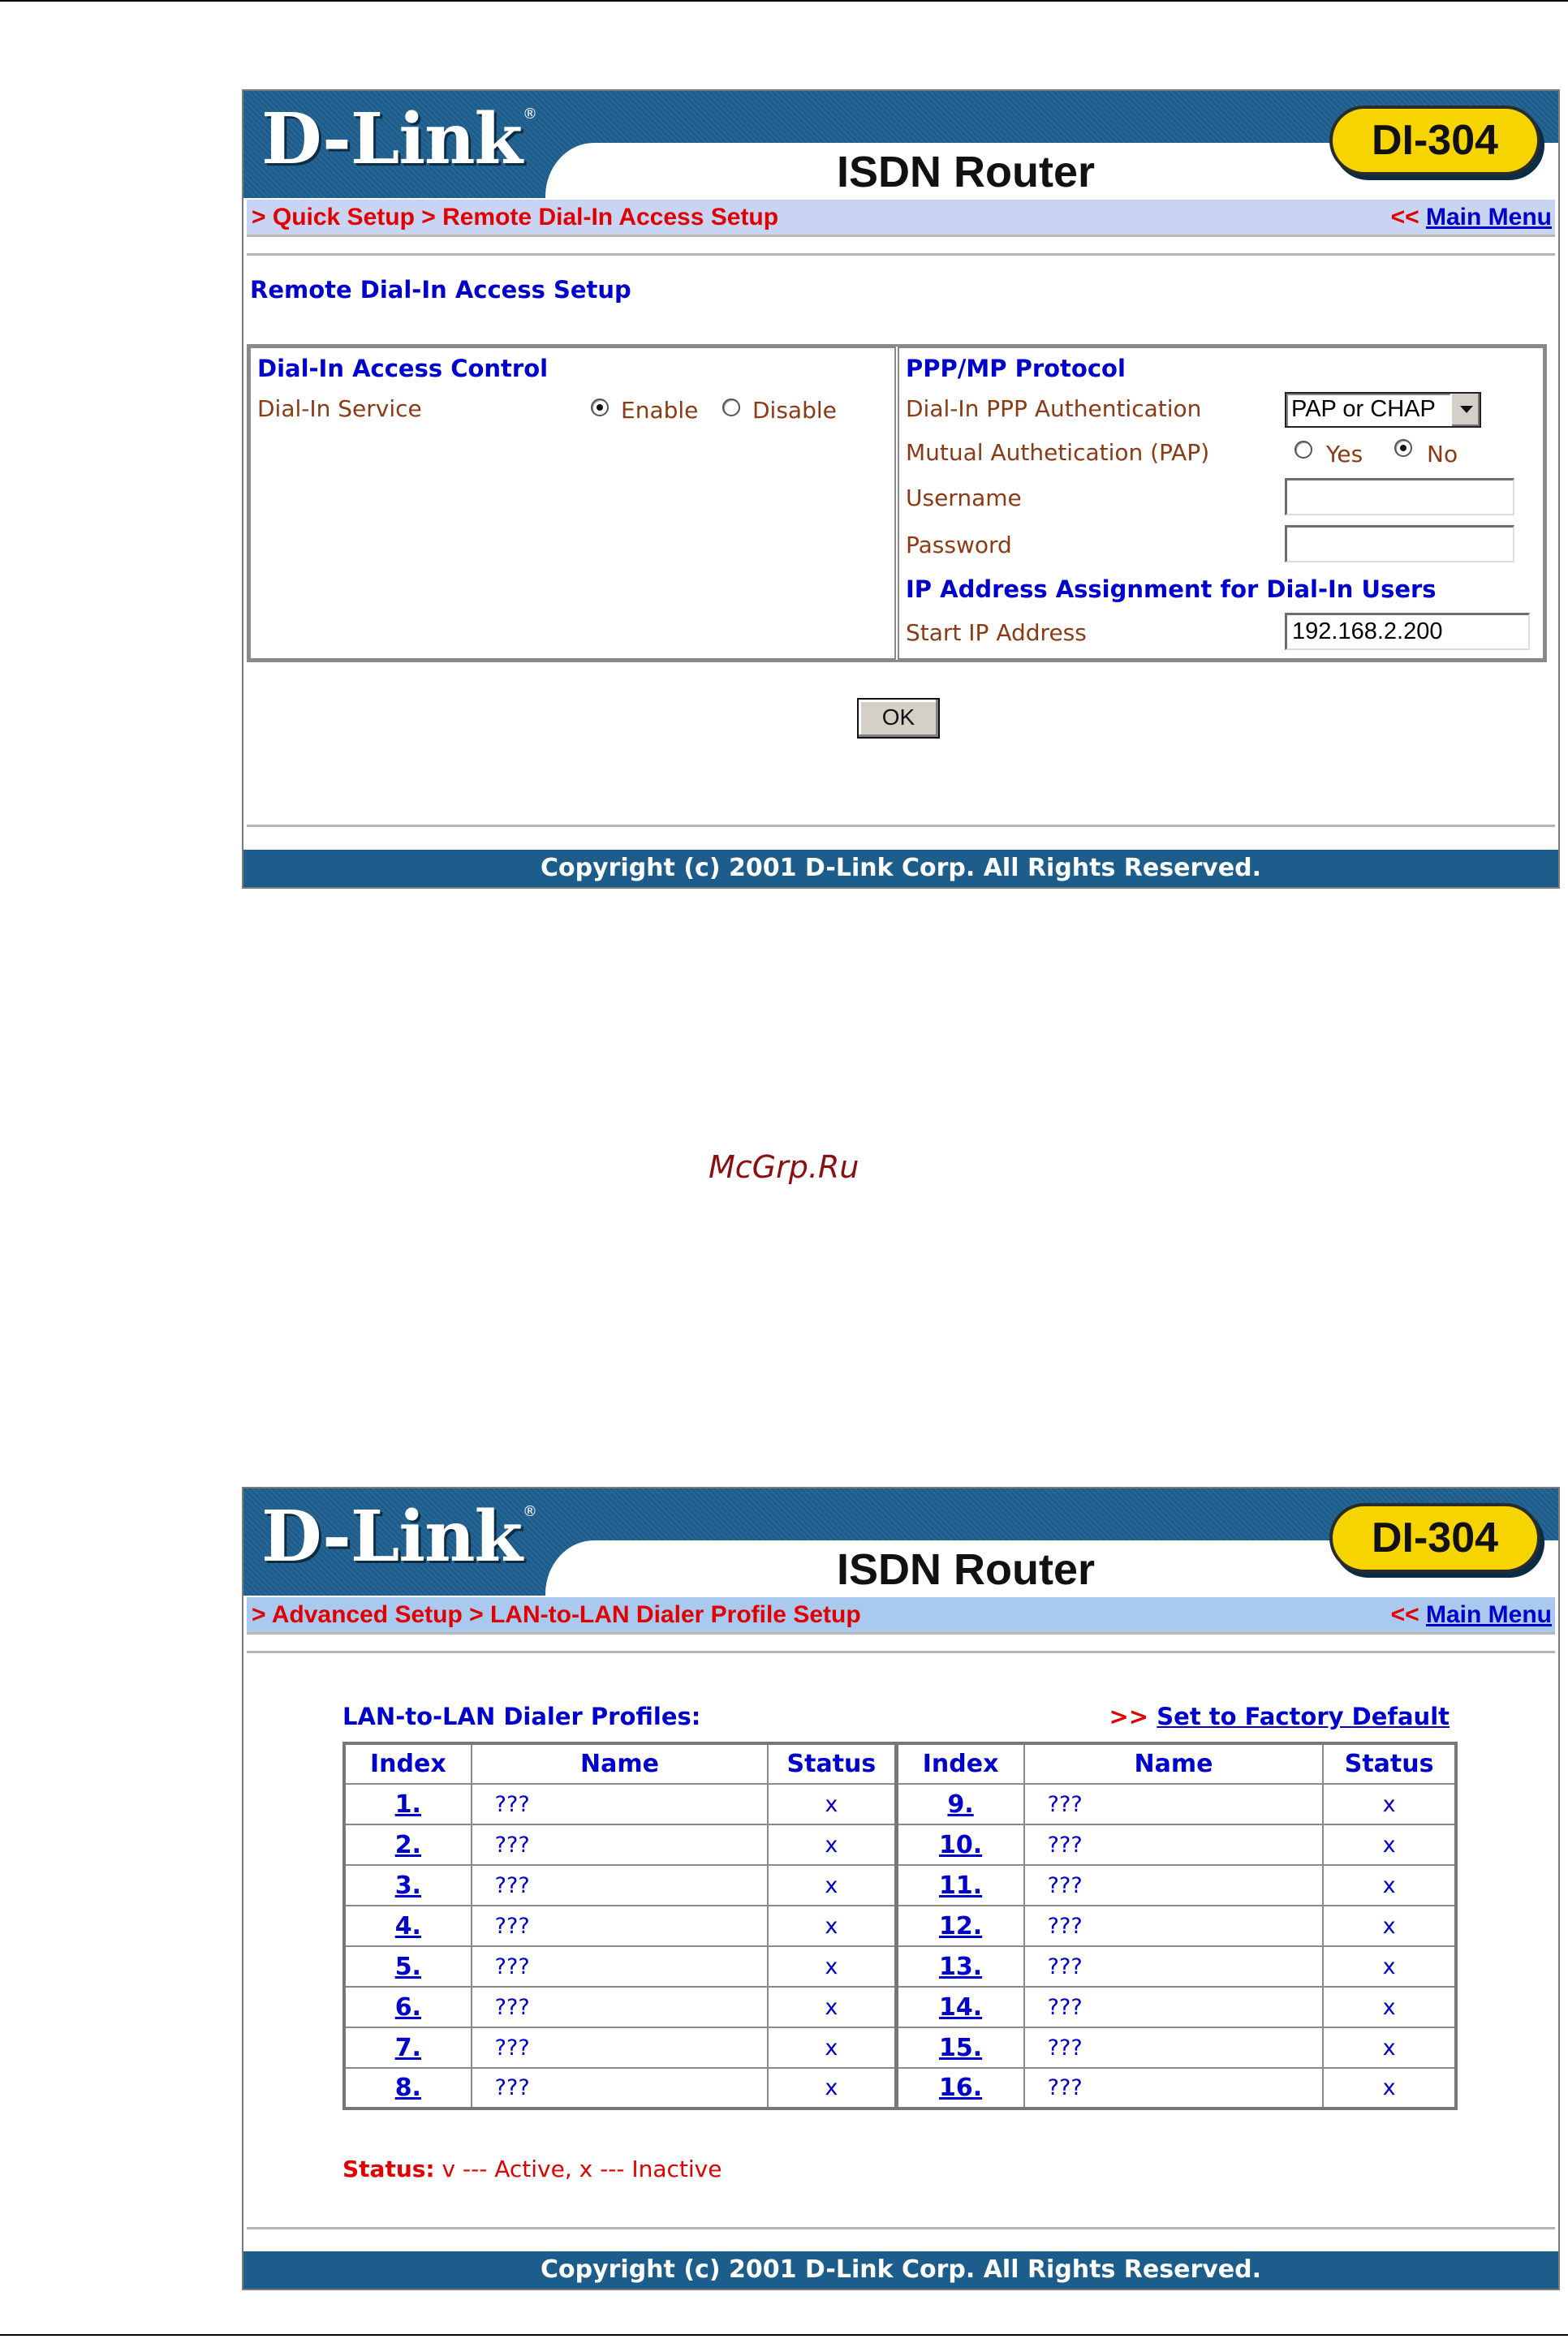 This screenshot has width=1568, height=2339. I want to click on table-row: 2. ??? x 10. ??? x, so click(900, 1845).